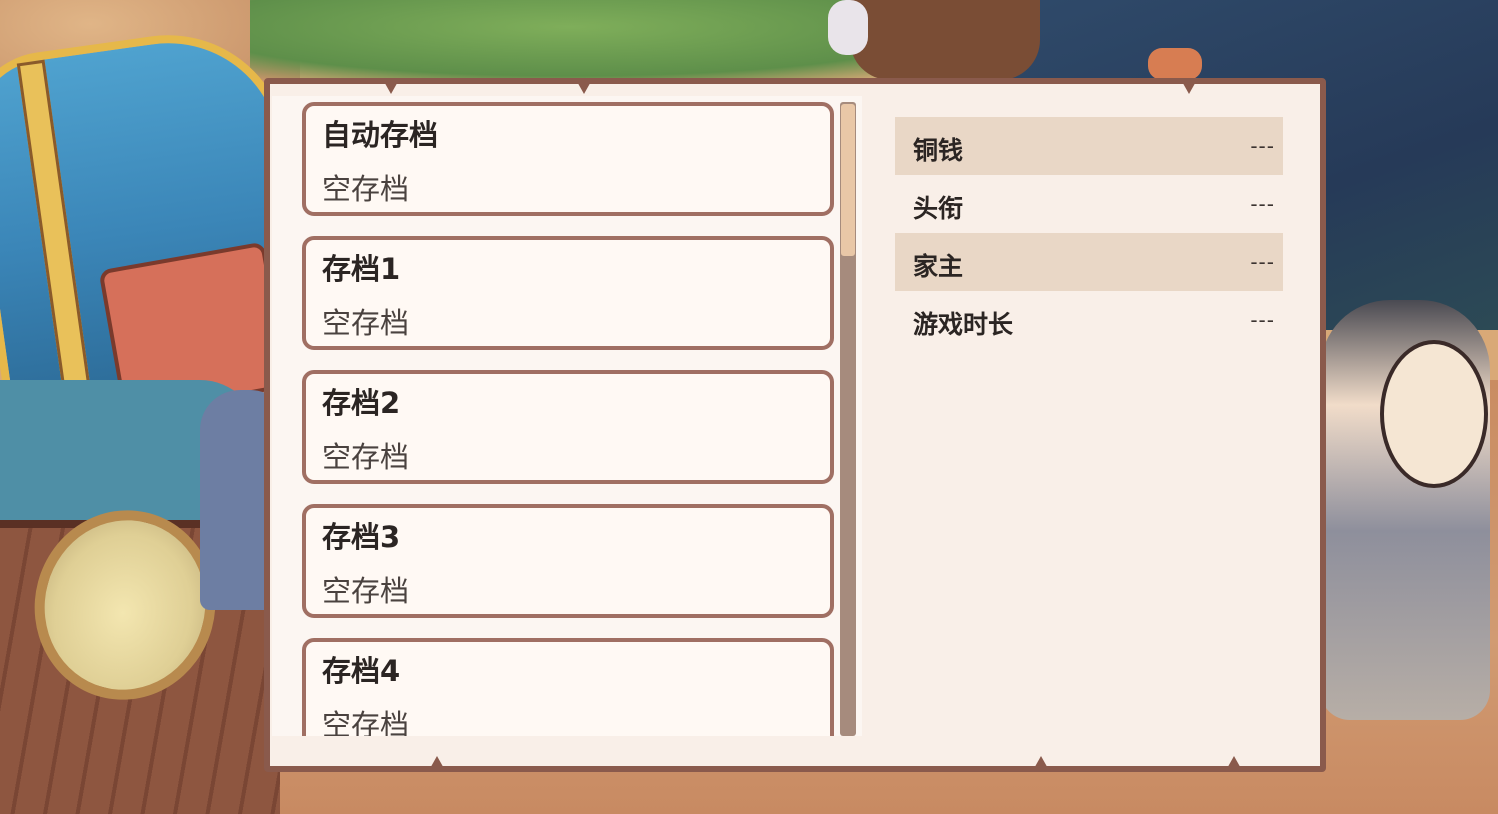  Describe the element at coordinates (945, 40) in the screenshot. I see `tree-trunk` at that location.